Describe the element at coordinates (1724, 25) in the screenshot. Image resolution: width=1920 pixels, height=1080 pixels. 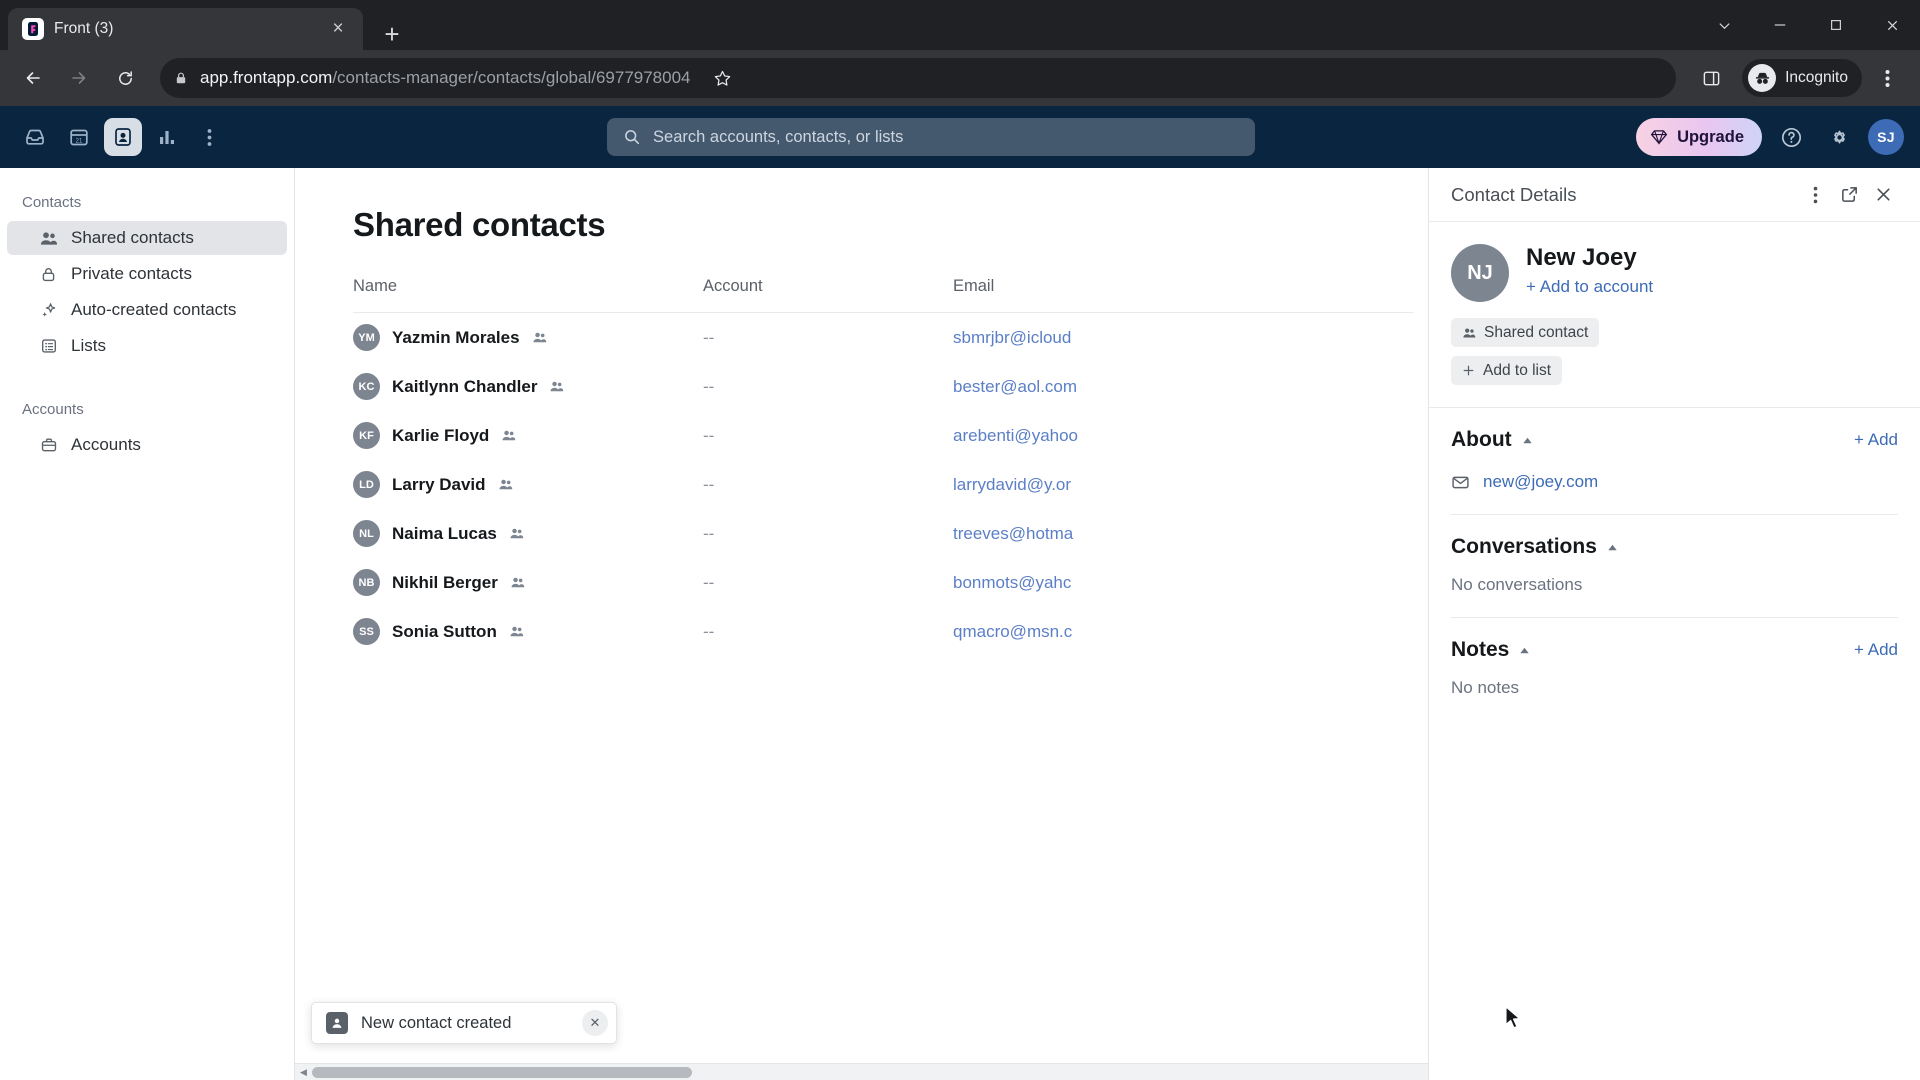
I see `tab-search-chevron-icon` at that location.